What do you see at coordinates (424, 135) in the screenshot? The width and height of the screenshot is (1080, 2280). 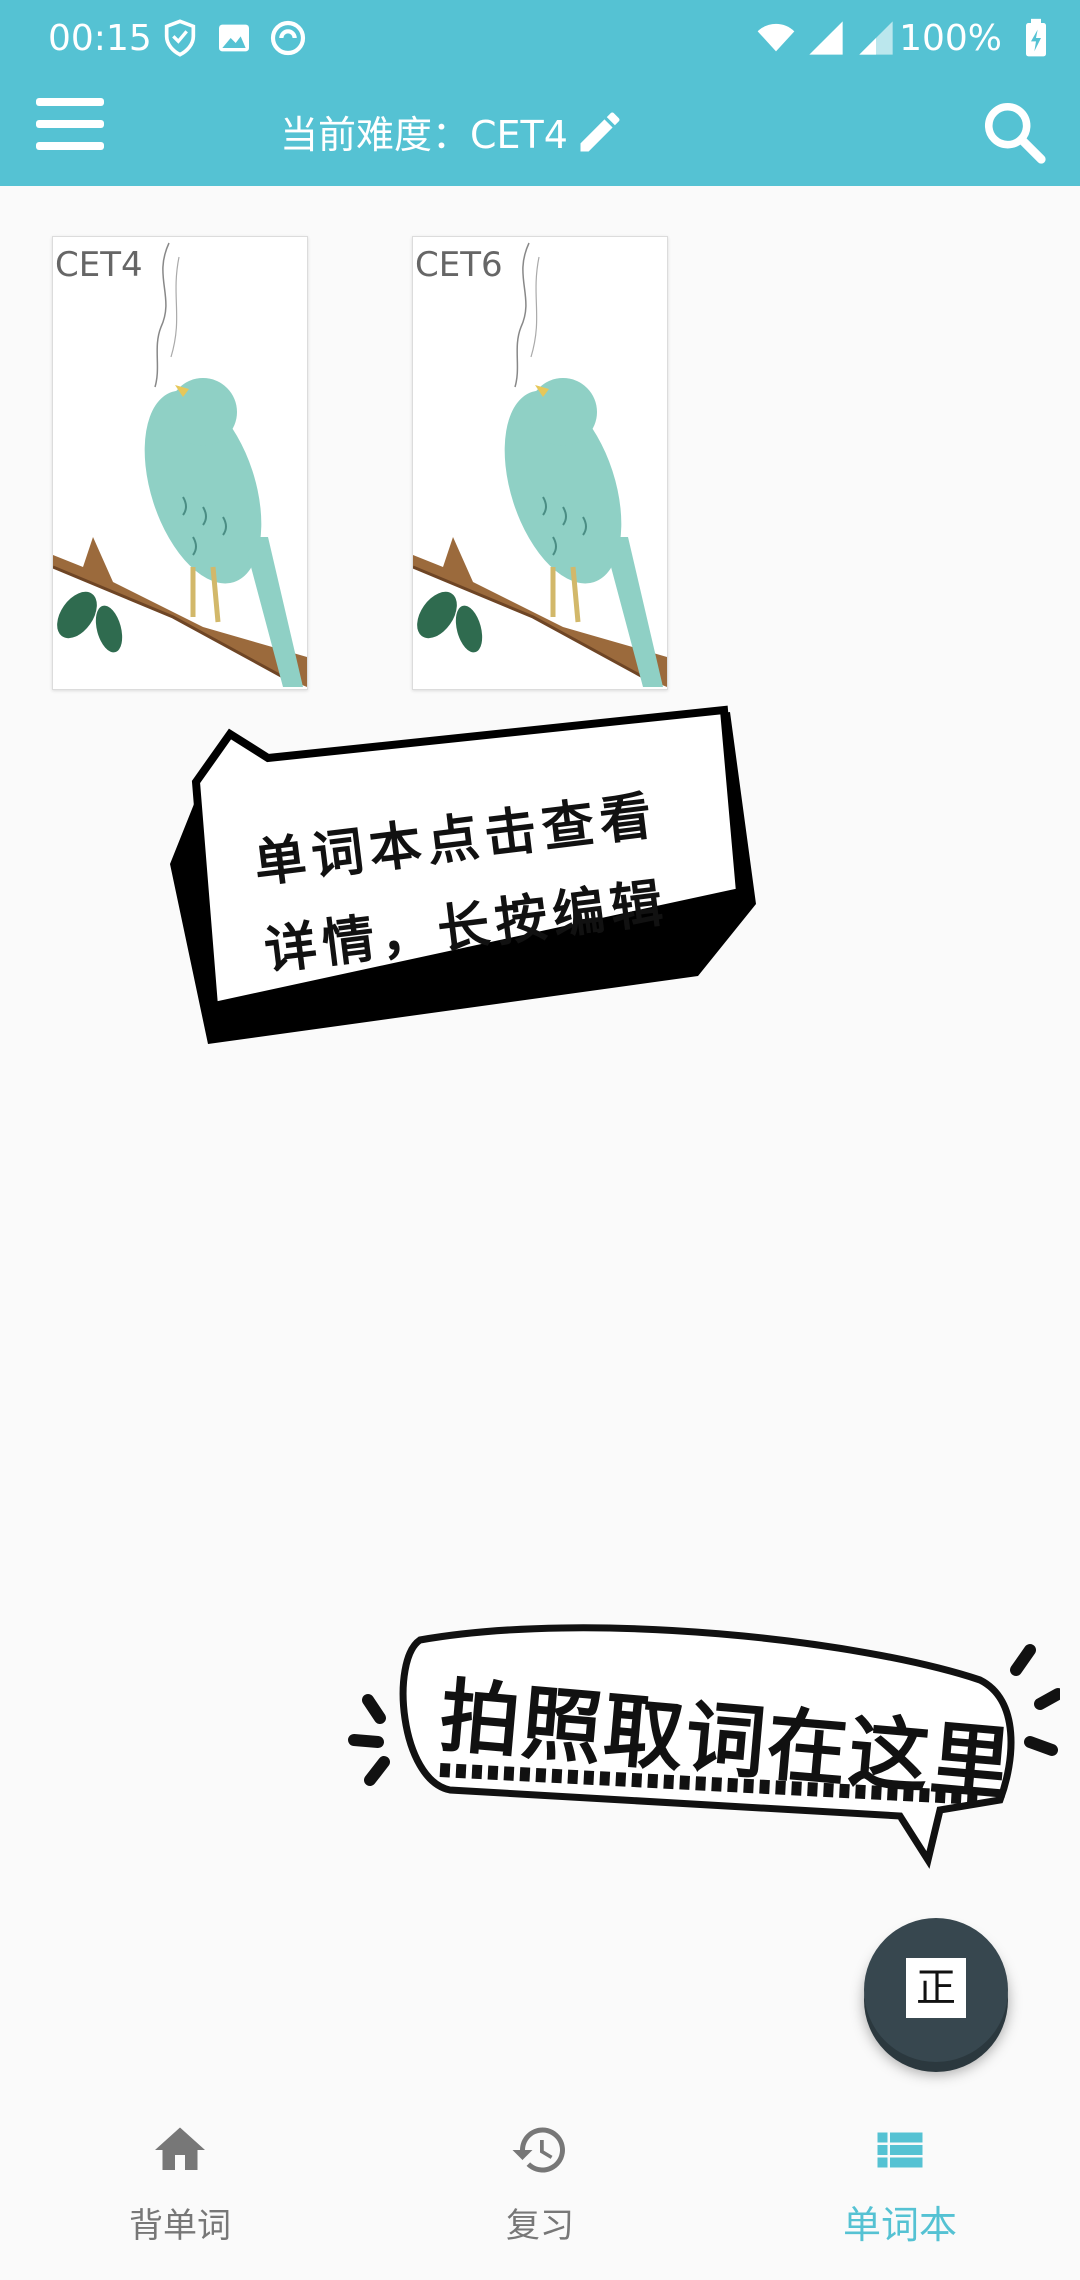 I see `difficulty-label: 当前难度：CET4` at bounding box center [424, 135].